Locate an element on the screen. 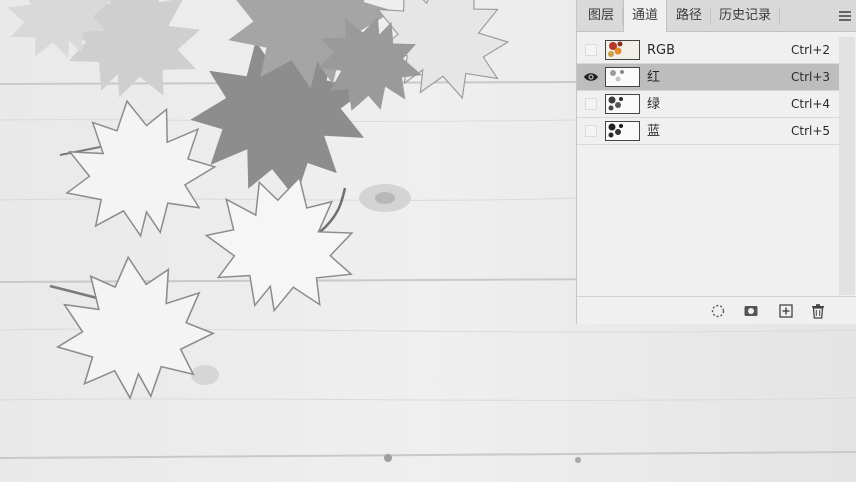 This screenshot has width=856, height=482. channel-name: 红 is located at coordinates (654, 77).